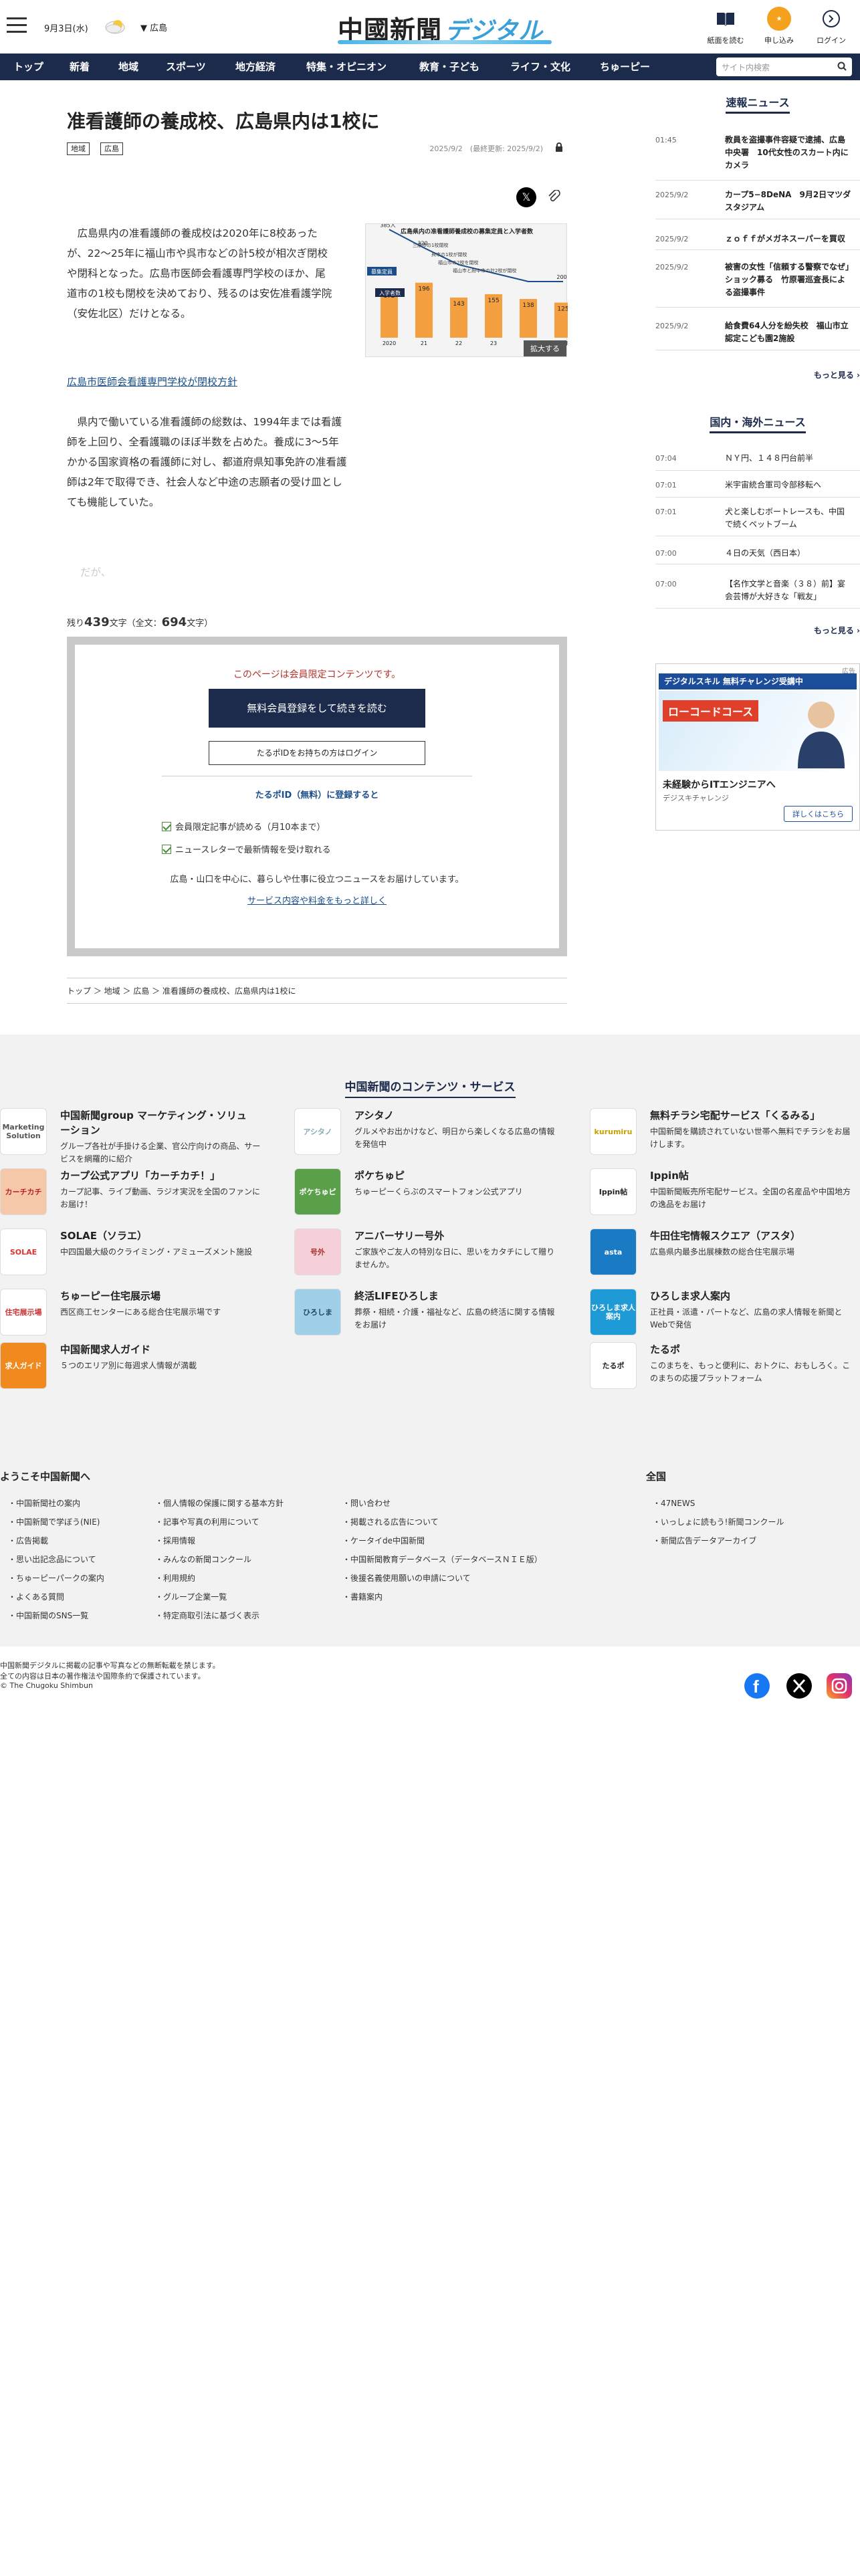 The image size is (860, 2576). What do you see at coordinates (191, 1596) in the screenshot?
I see `footer-link: ・グループ企業一覧` at bounding box center [191, 1596].